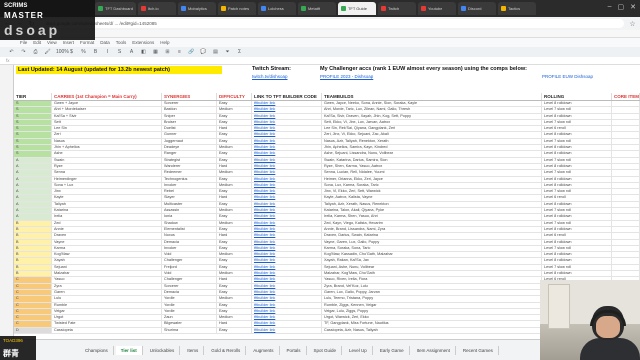 Image resolution: width=640 pixels, height=360 pixels. Describe the element at coordinates (107, 148) in the screenshot. I see `cell-carries: Jhin + Aphelios` at that location.